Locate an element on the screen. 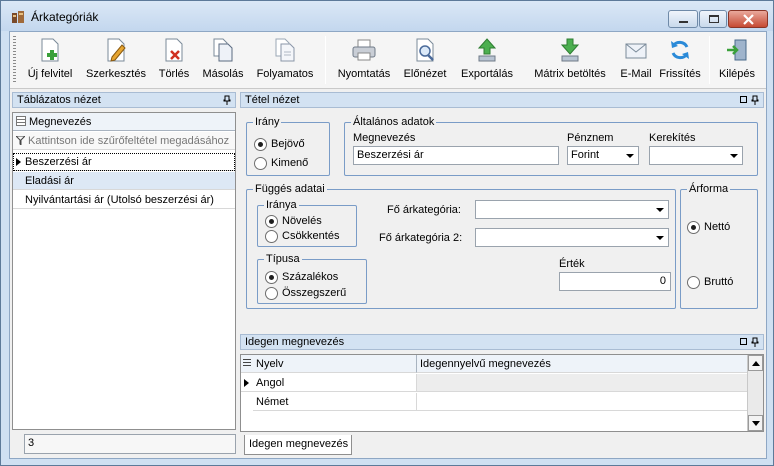 This screenshot has height=466, width=774. left-panel-title: Táblázatos nézet is located at coordinates (59, 100).